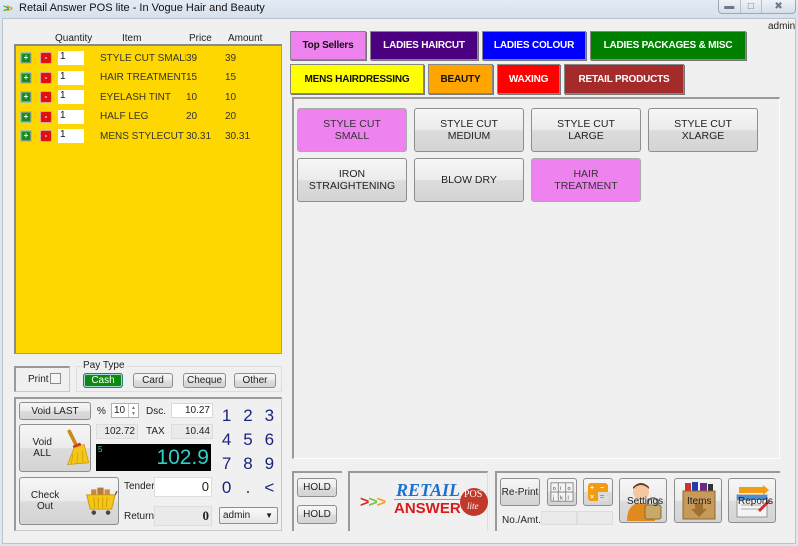  What do you see at coordinates (153, 380) in the screenshot?
I see `pay-card-button: Card` at bounding box center [153, 380].